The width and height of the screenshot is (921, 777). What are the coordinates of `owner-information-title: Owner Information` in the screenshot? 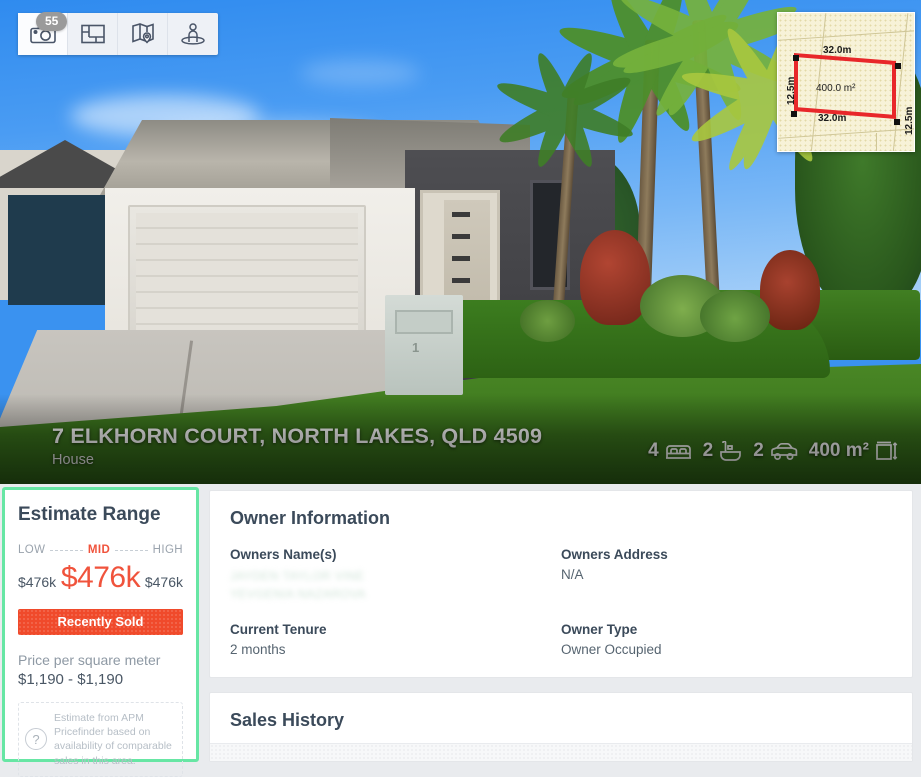 It's located at (310, 518).